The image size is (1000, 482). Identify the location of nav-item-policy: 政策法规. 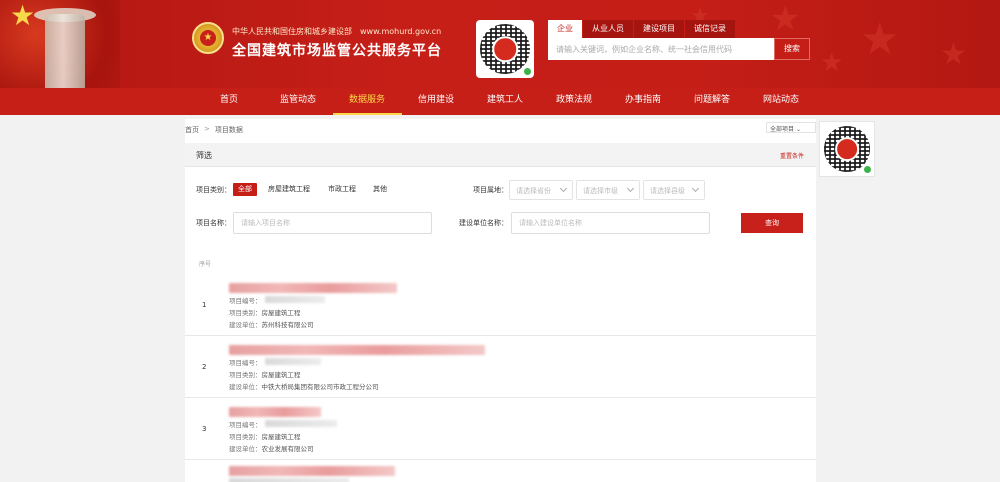
(574, 101).